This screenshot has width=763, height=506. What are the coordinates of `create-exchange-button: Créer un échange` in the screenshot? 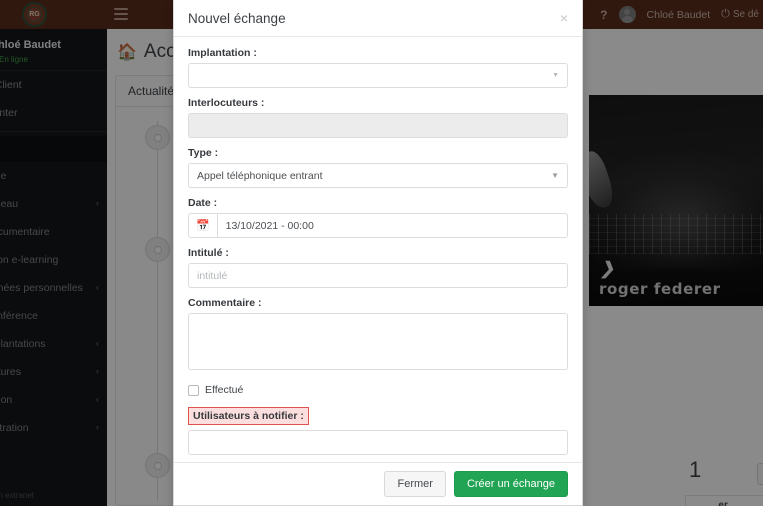 It's located at (510, 484).